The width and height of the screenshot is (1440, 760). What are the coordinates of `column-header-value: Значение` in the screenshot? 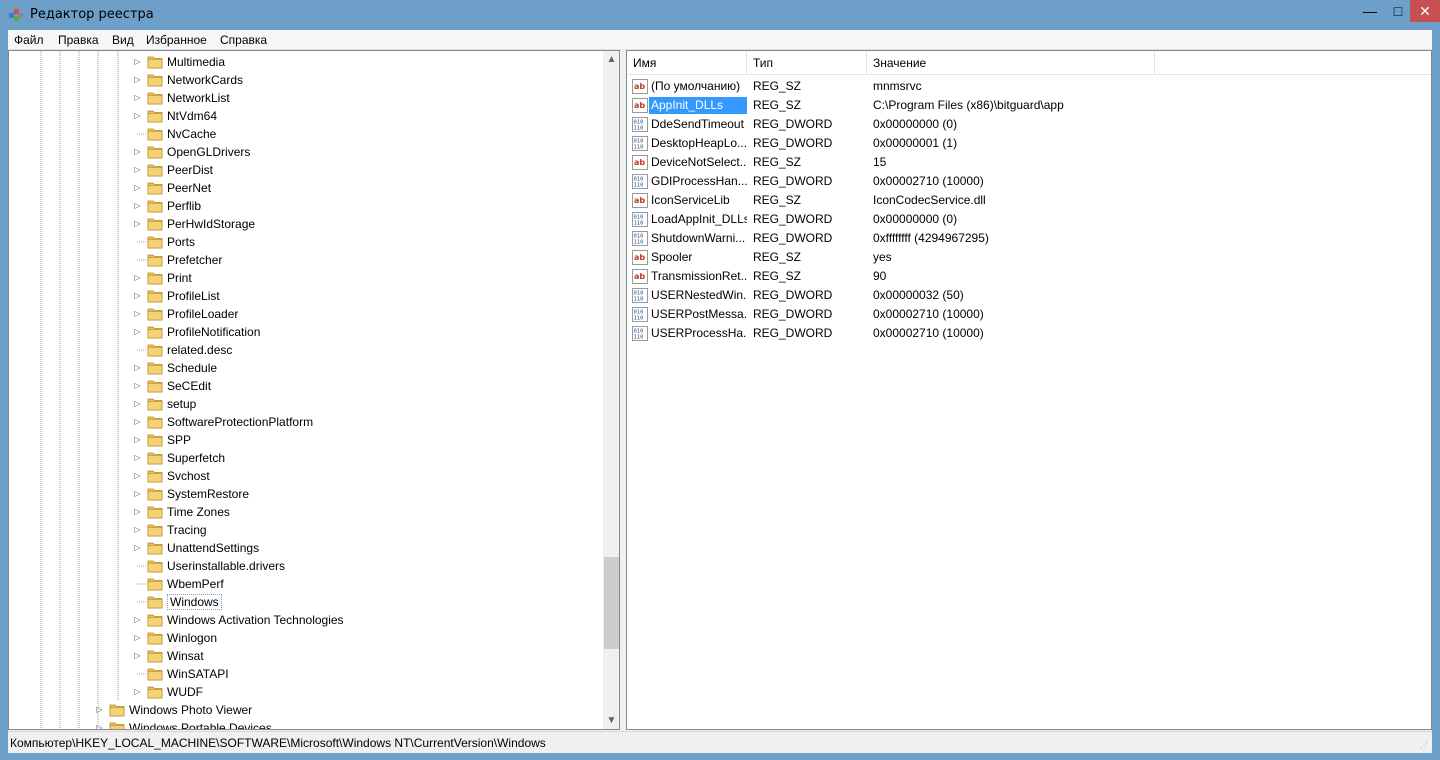 It's located at (1011, 63).